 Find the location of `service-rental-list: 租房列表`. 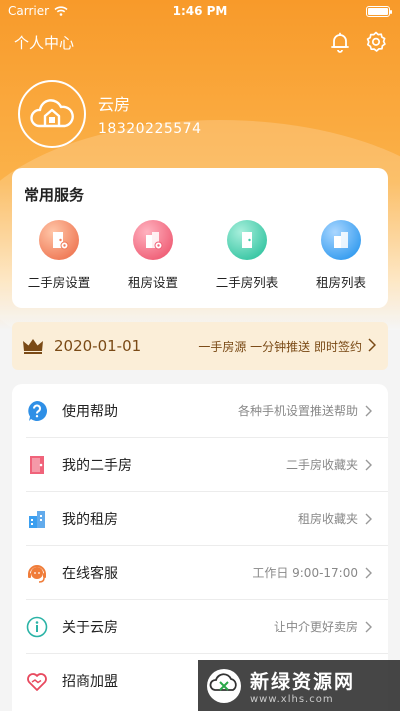

service-rental-list: 租房列表 is located at coordinates (341, 255).